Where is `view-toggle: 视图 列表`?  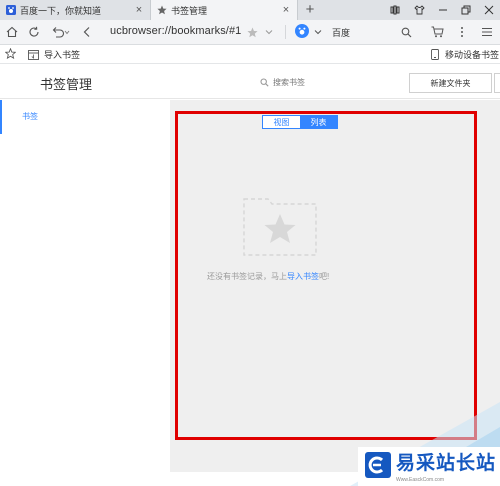
view-toggle: 视图 列表 is located at coordinates (300, 122).